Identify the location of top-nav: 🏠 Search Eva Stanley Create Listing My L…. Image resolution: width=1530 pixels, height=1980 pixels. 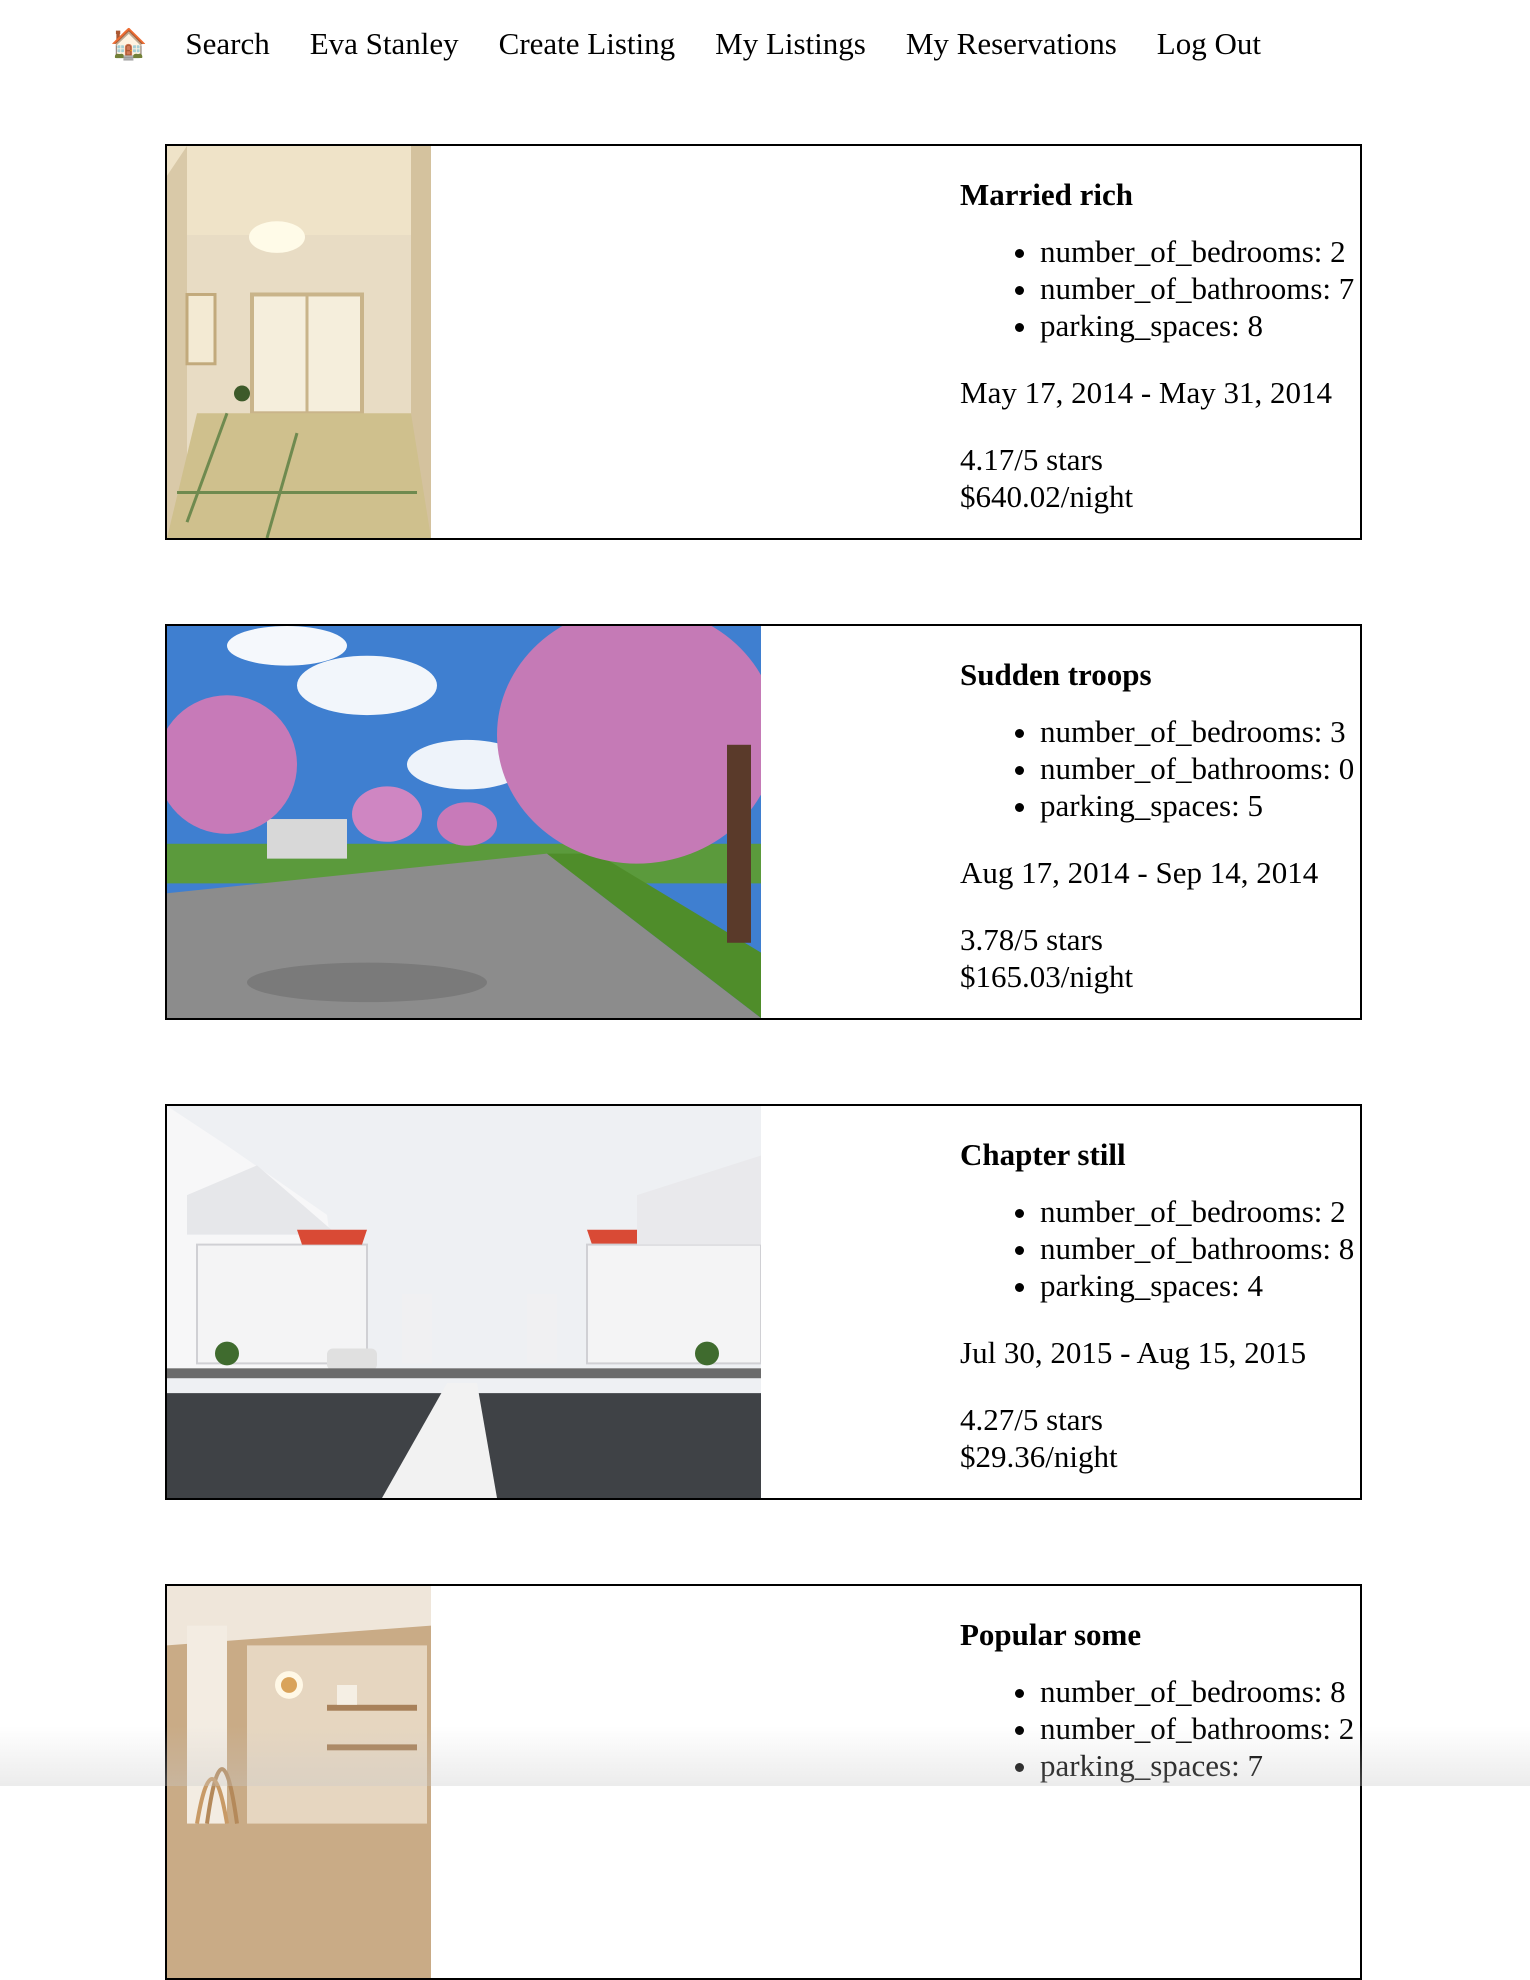
(705, 44).